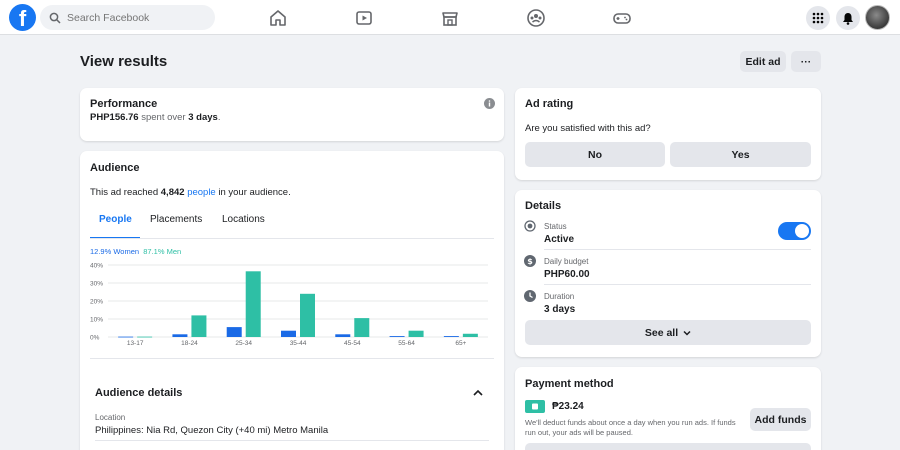 The height and width of the screenshot is (450, 900). What do you see at coordinates (124, 104) in the screenshot?
I see `performance-title: Performance` at bounding box center [124, 104].